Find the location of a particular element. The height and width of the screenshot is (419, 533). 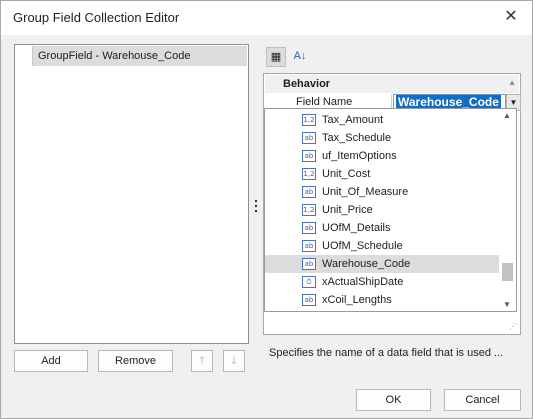

field-option-label: Unit_Cost is located at coordinates (346, 174).